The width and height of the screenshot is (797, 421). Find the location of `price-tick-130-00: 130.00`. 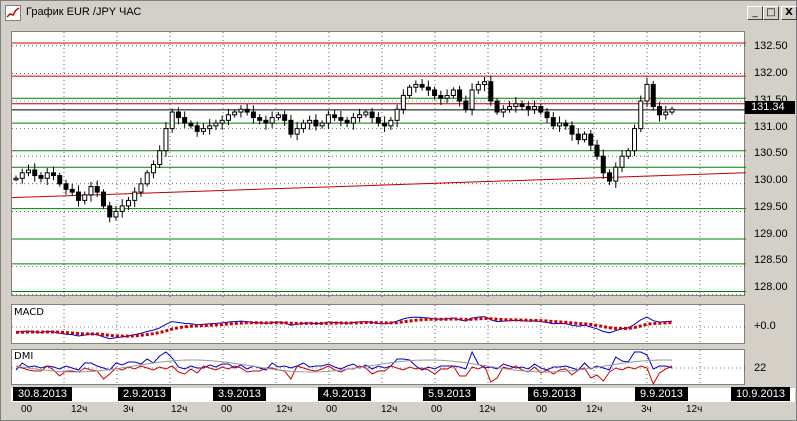

price-tick-130-00: 130.00 is located at coordinates (771, 180).